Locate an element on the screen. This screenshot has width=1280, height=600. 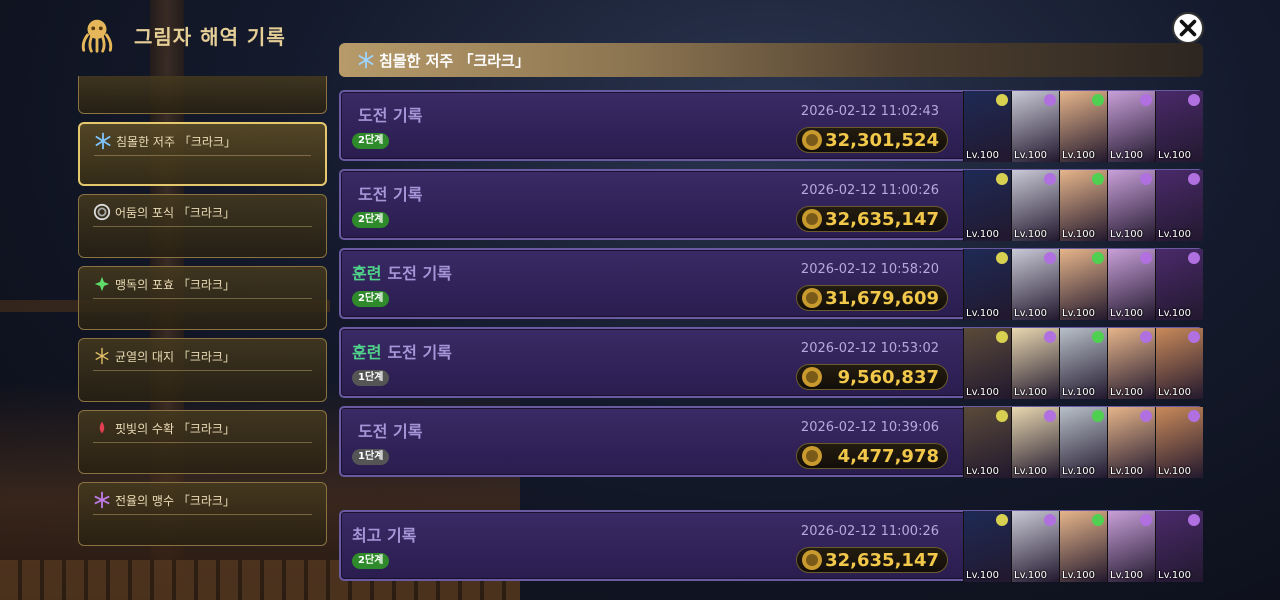
sidebar-item-cracked-earth: 균열의 대지 「크라크」 is located at coordinates (202, 370).